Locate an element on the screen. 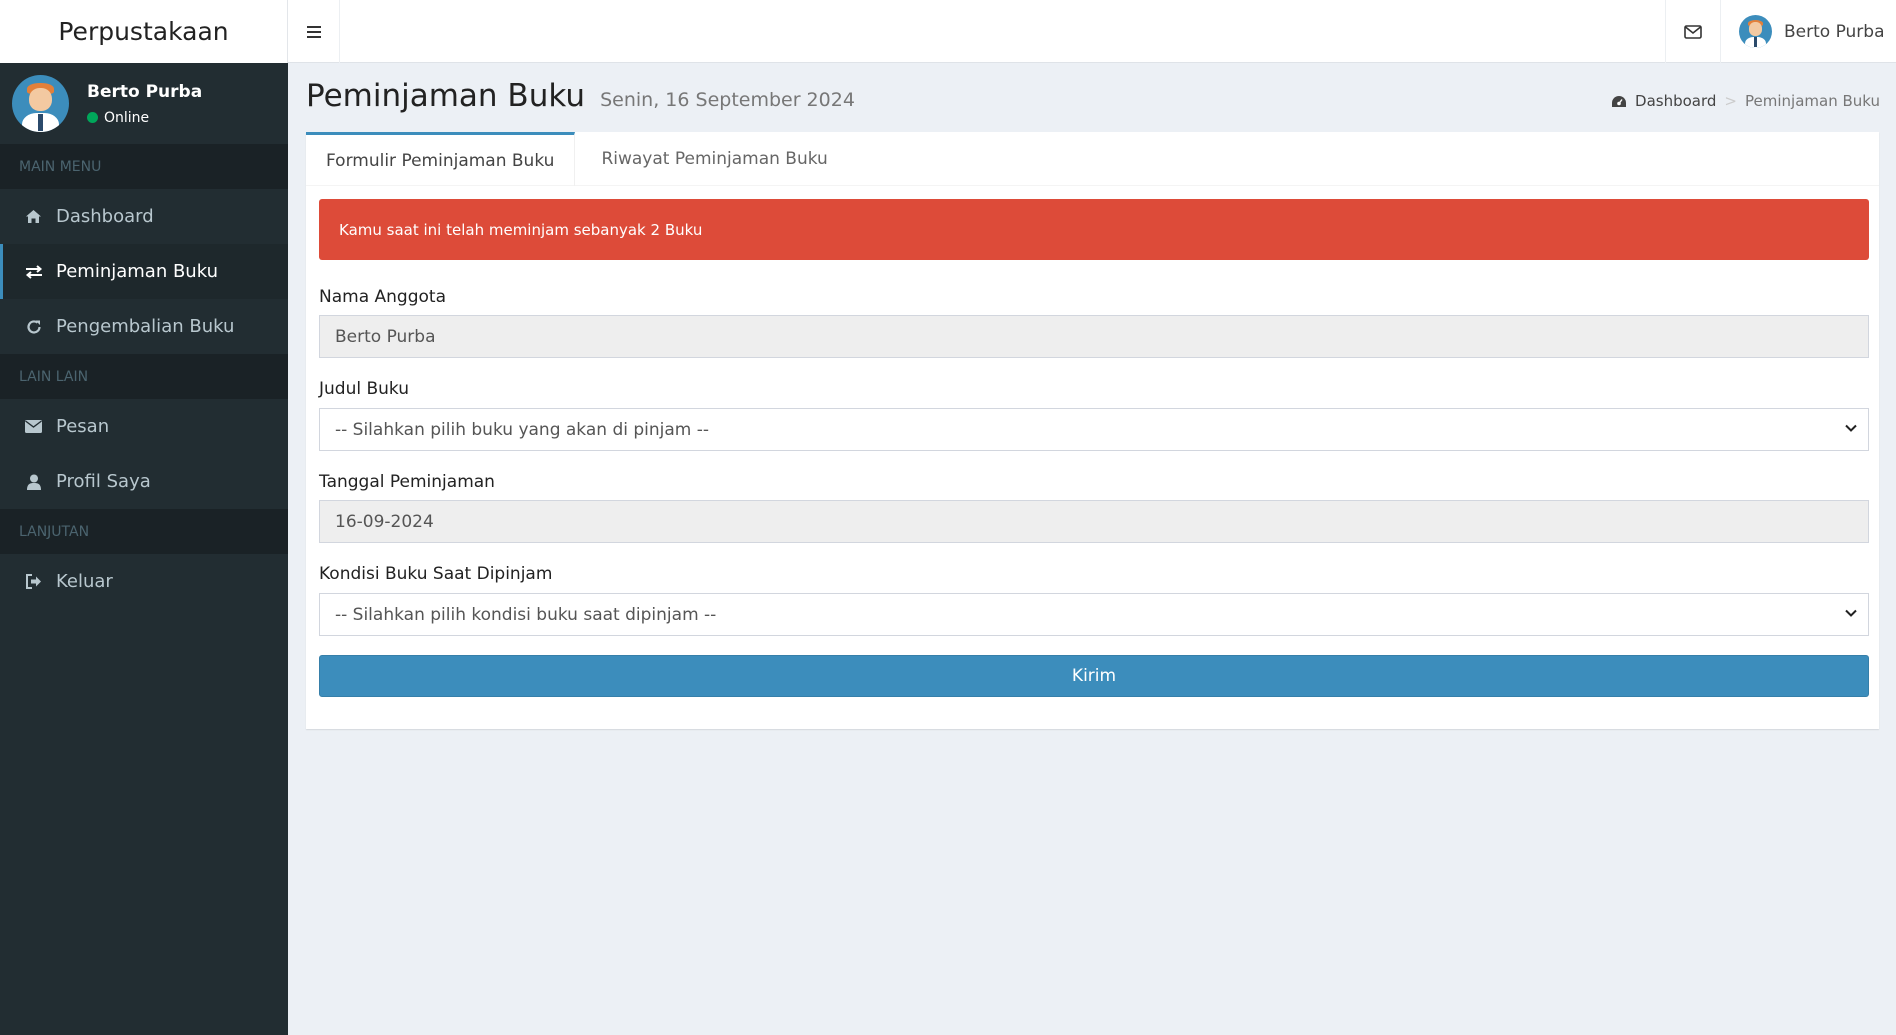  dashboard-icon is located at coordinates (1619, 101).